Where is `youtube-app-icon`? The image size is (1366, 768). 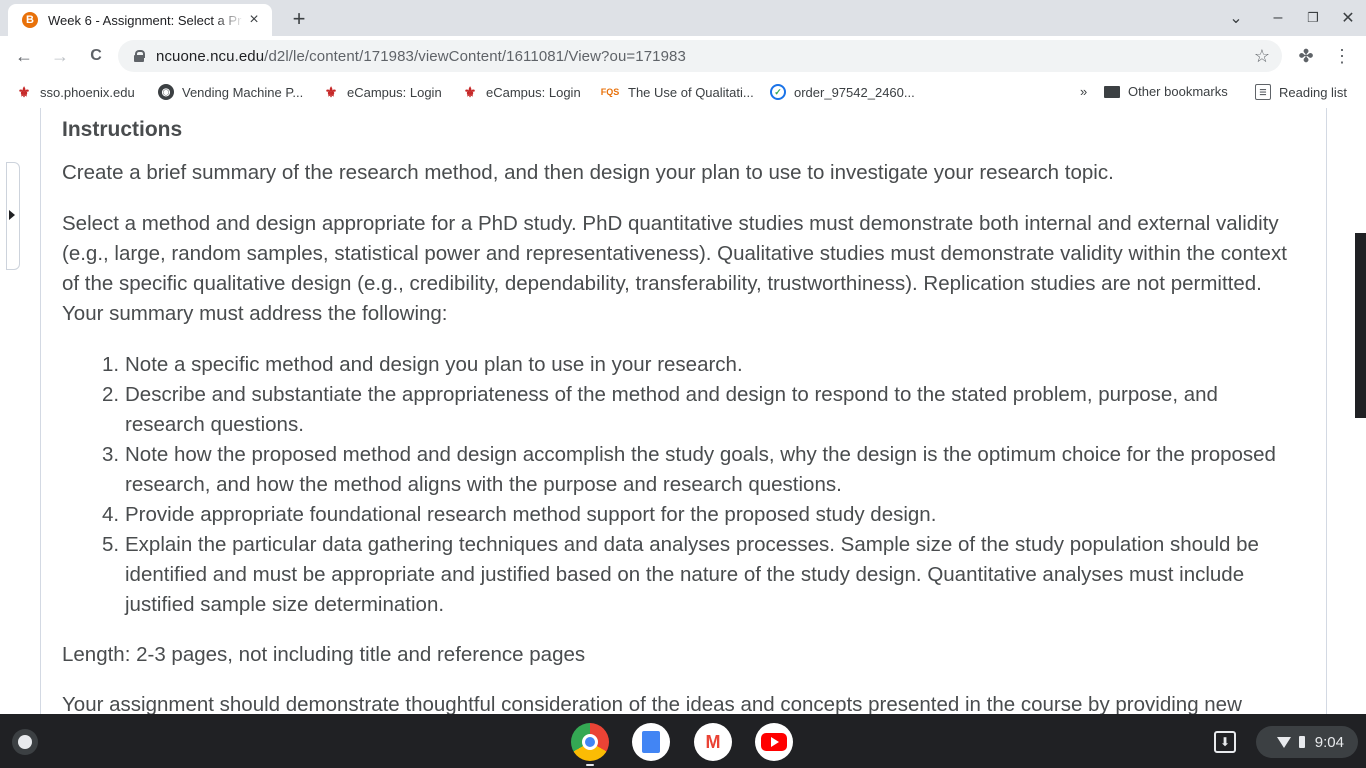
youtube-app-icon is located at coordinates (774, 742).